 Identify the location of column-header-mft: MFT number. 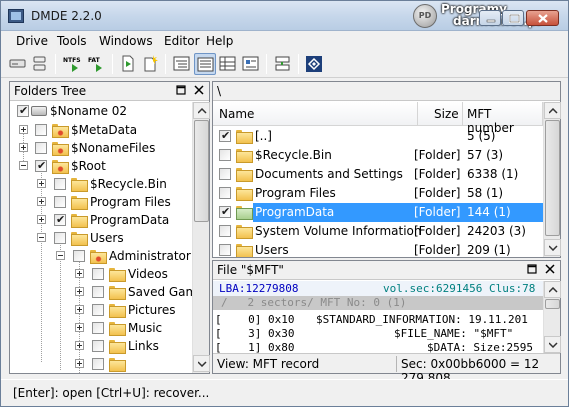
(503, 118).